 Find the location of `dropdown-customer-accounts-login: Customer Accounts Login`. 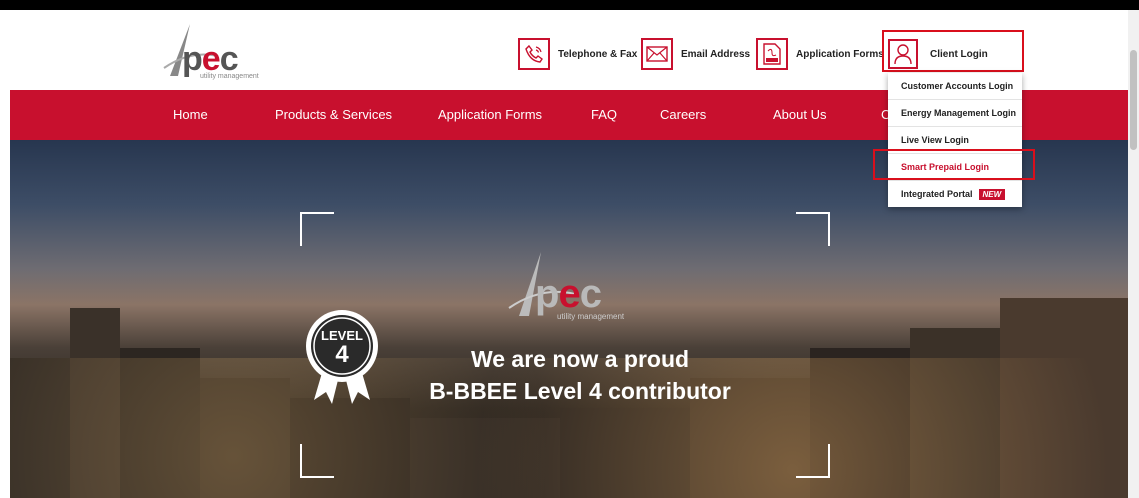

dropdown-customer-accounts-login: Customer Accounts Login is located at coordinates (955, 86).